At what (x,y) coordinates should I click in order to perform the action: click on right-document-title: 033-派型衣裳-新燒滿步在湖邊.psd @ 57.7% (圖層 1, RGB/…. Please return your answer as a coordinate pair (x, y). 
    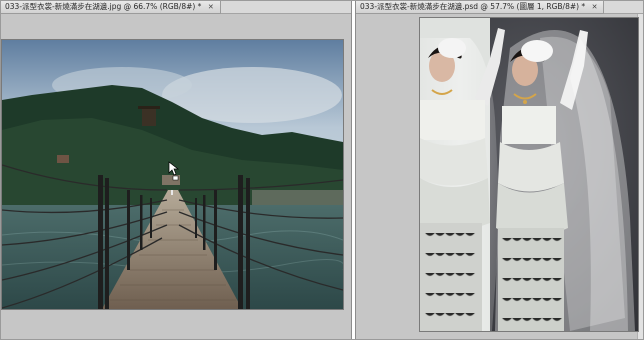
    Looking at the image, I should click on (473, 6).